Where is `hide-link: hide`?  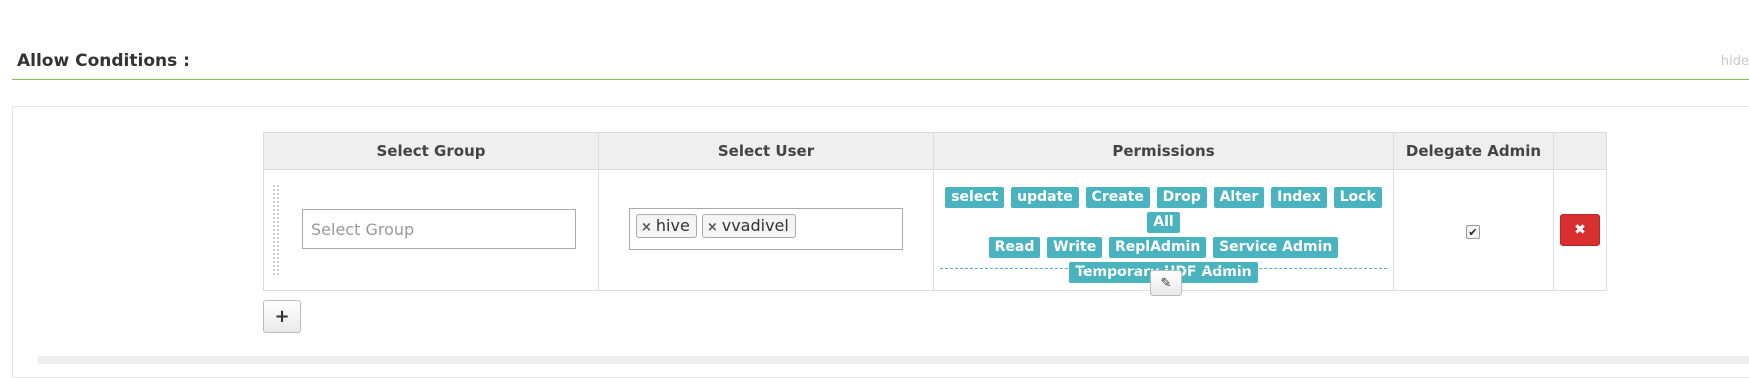
hide-link: hide is located at coordinates (1735, 61).